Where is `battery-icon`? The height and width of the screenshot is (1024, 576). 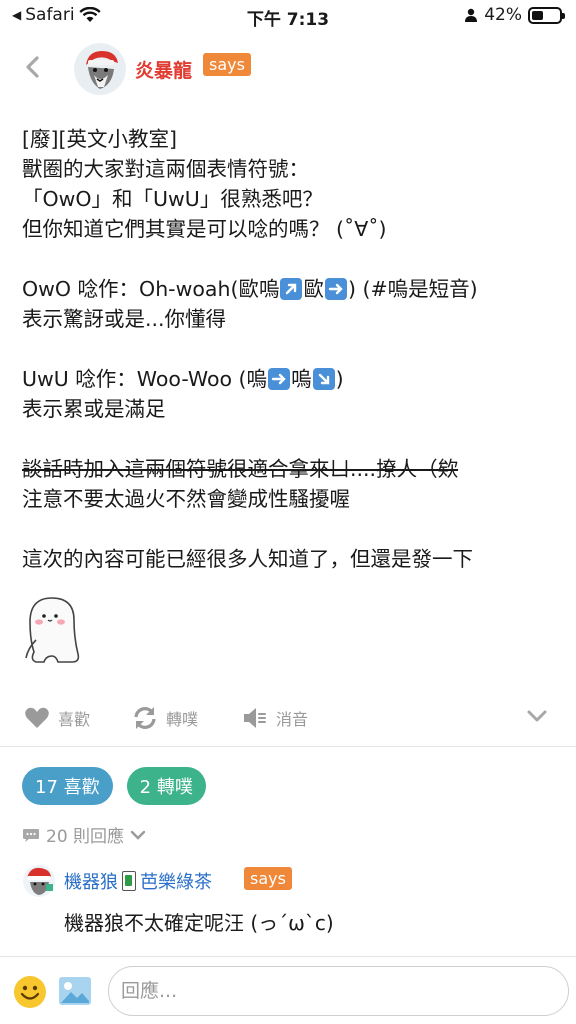 battery-icon is located at coordinates (546, 15).